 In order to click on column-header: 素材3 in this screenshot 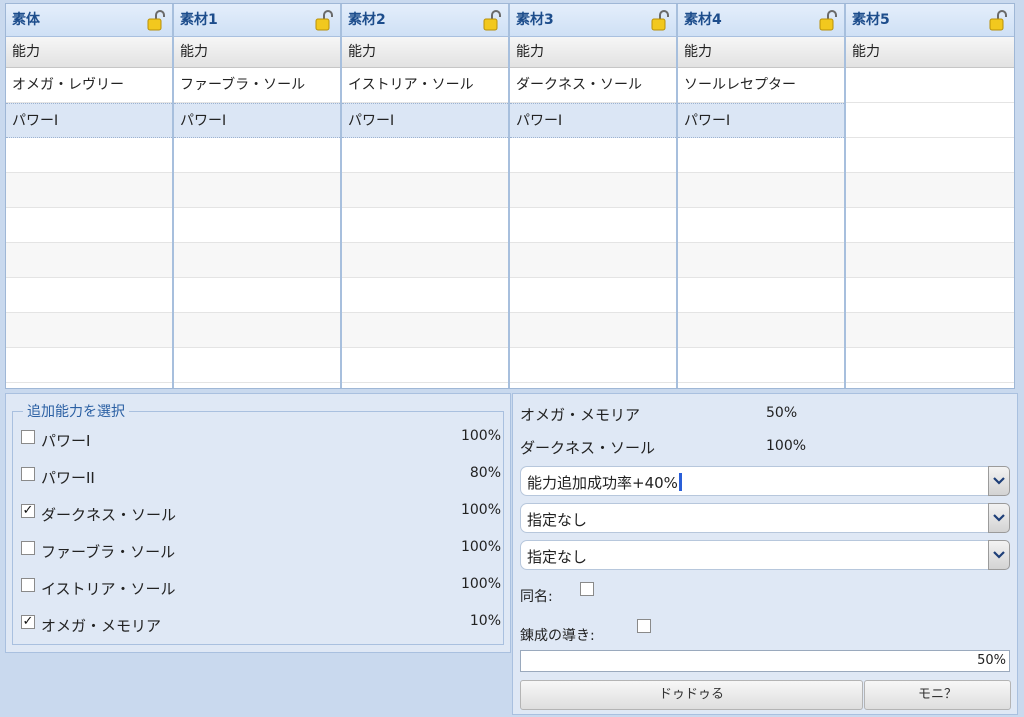, I will do `click(593, 20)`.